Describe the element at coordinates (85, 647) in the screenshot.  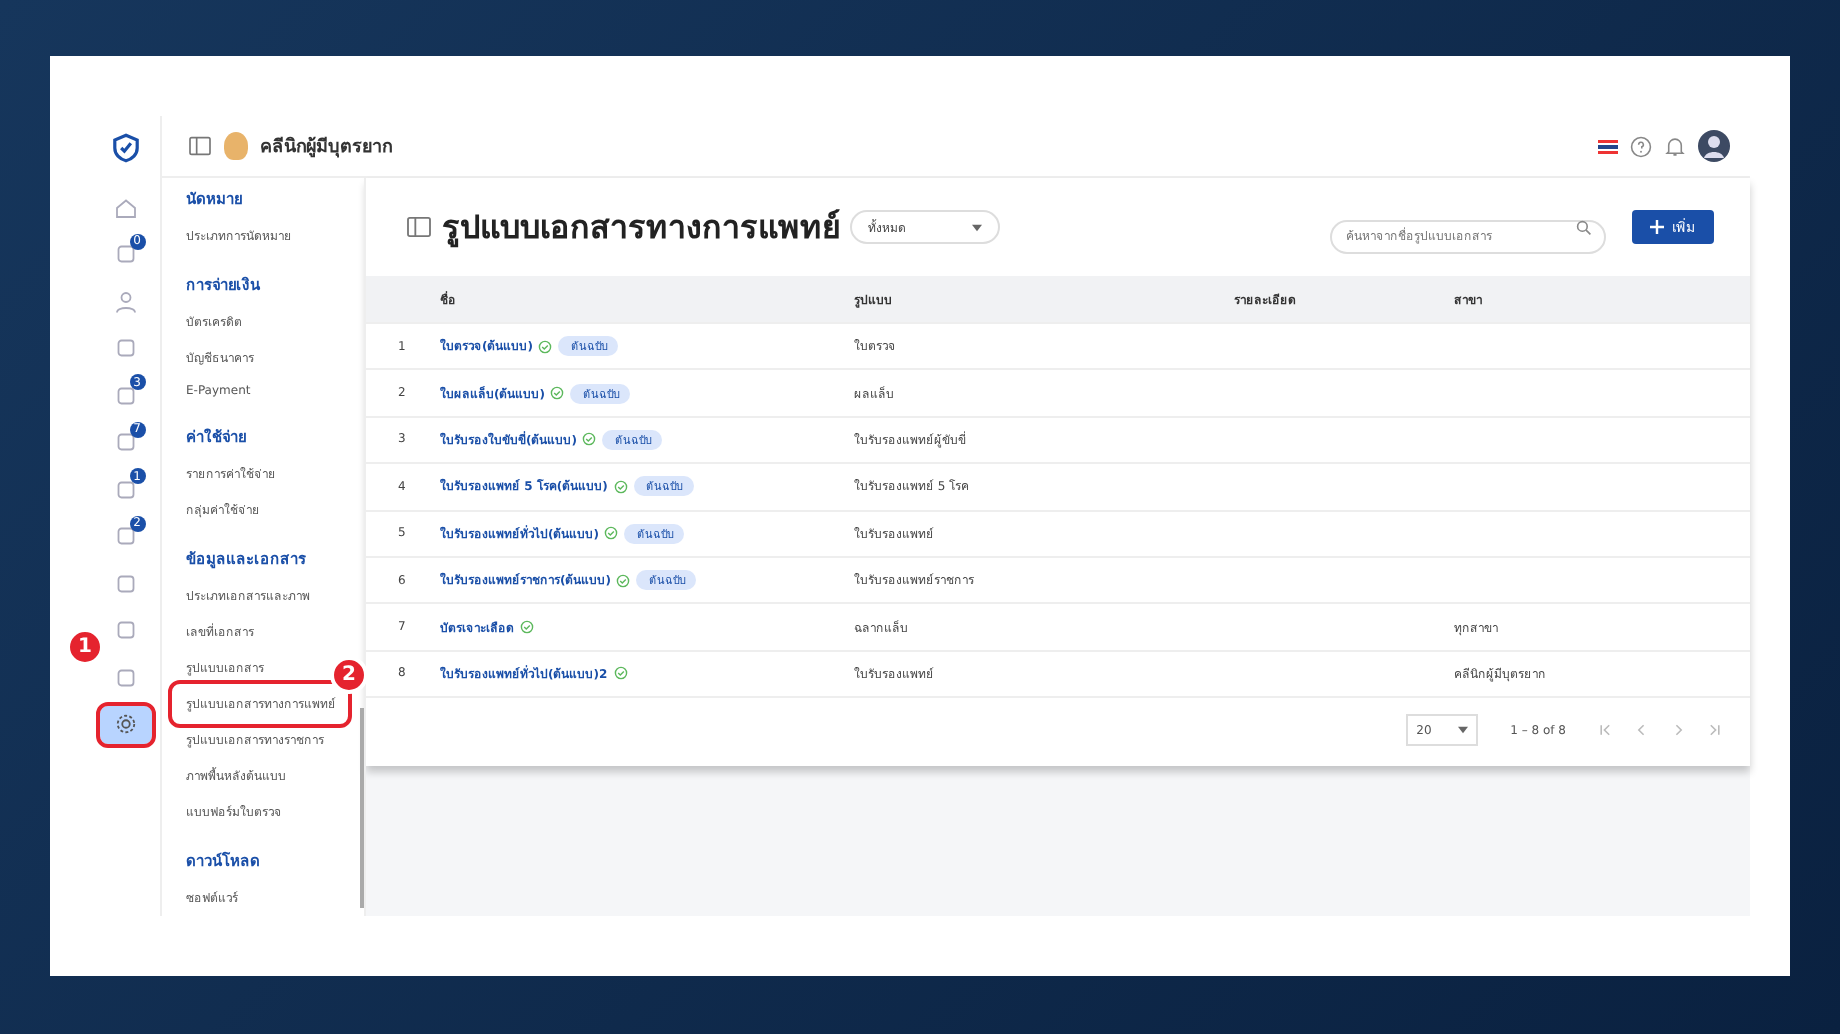
I see `step-marker: 1` at that location.